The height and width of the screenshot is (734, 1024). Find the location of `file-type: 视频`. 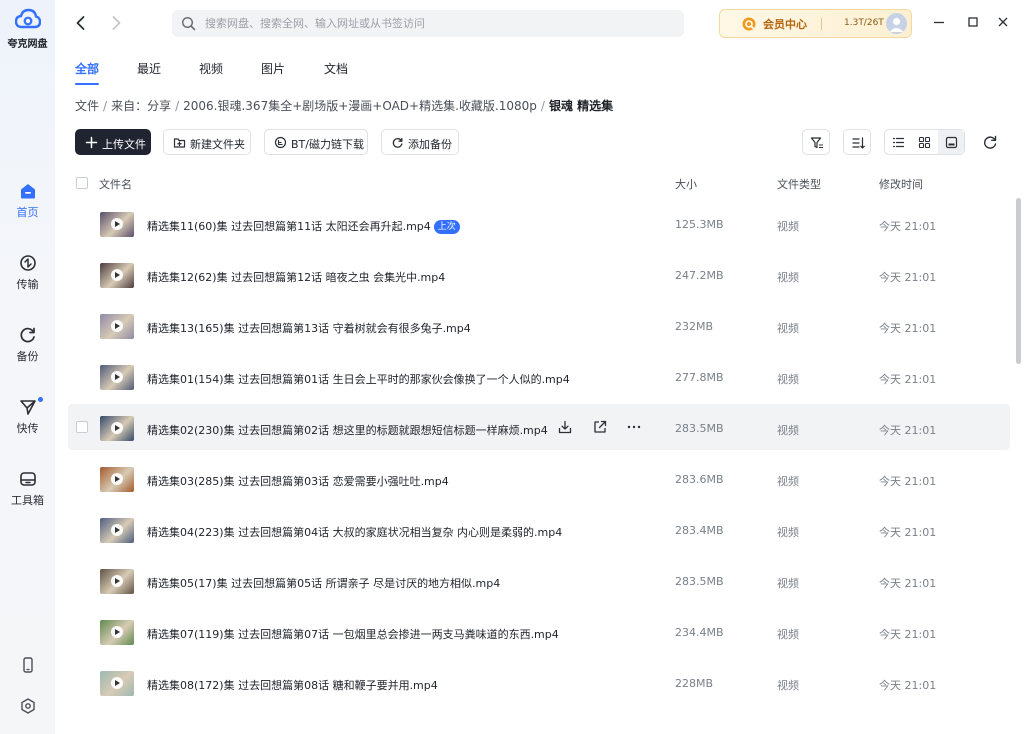

file-type: 视频 is located at coordinates (788, 634).